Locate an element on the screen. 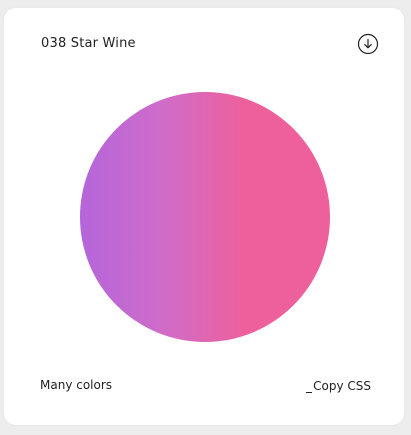 Image resolution: width=411 pixels, height=435 pixels. arrow-down-circle-icon is located at coordinates (368, 44).